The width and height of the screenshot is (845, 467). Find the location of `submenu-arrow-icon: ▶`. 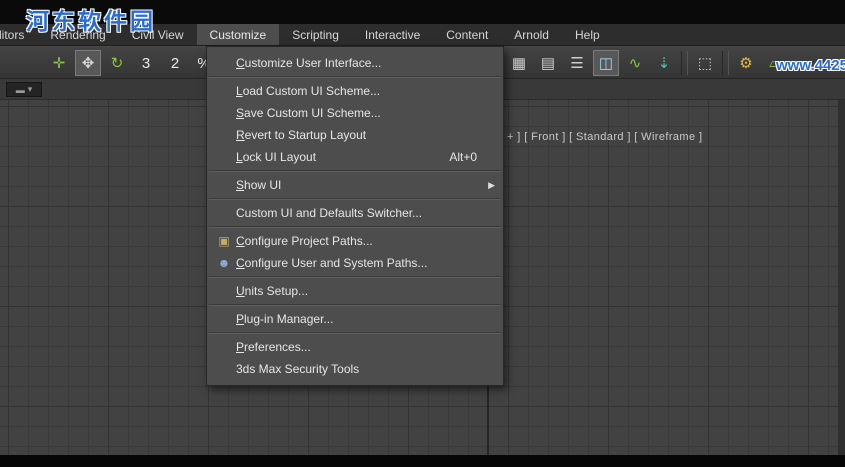

submenu-arrow-icon: ▶ is located at coordinates (491, 184).